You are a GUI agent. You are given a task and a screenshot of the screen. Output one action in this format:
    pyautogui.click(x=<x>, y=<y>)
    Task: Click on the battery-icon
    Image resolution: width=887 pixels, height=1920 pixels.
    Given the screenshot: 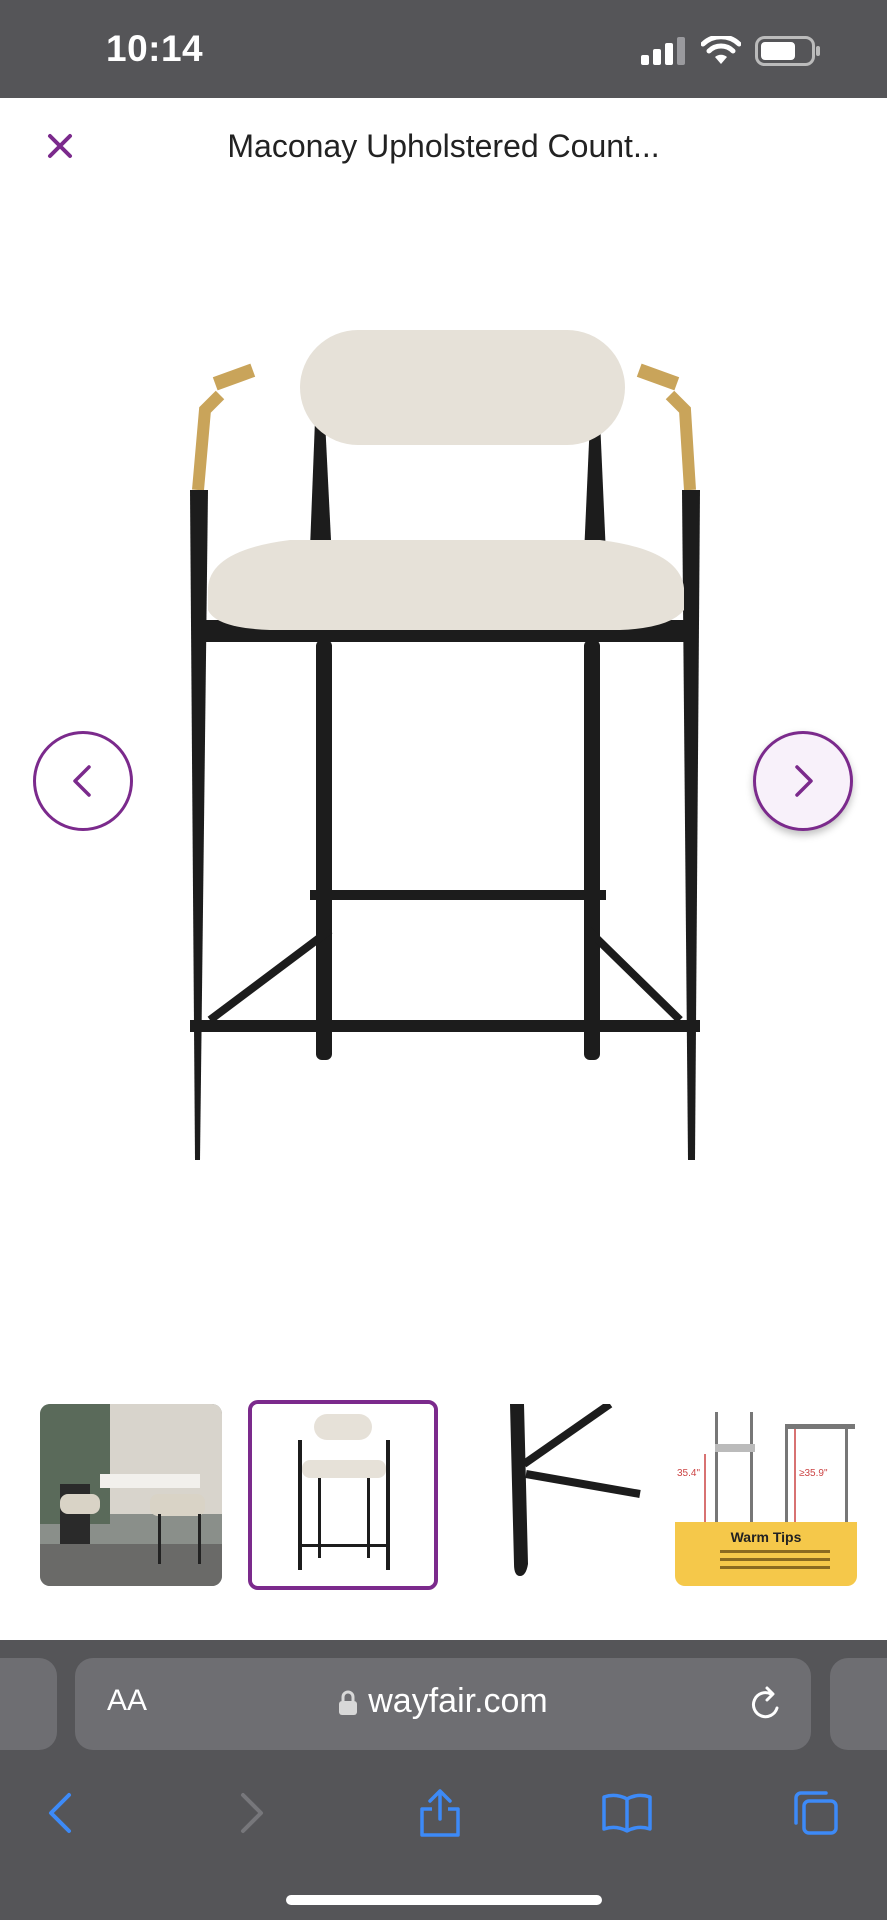 What is the action you would take?
    pyautogui.click(x=787, y=51)
    